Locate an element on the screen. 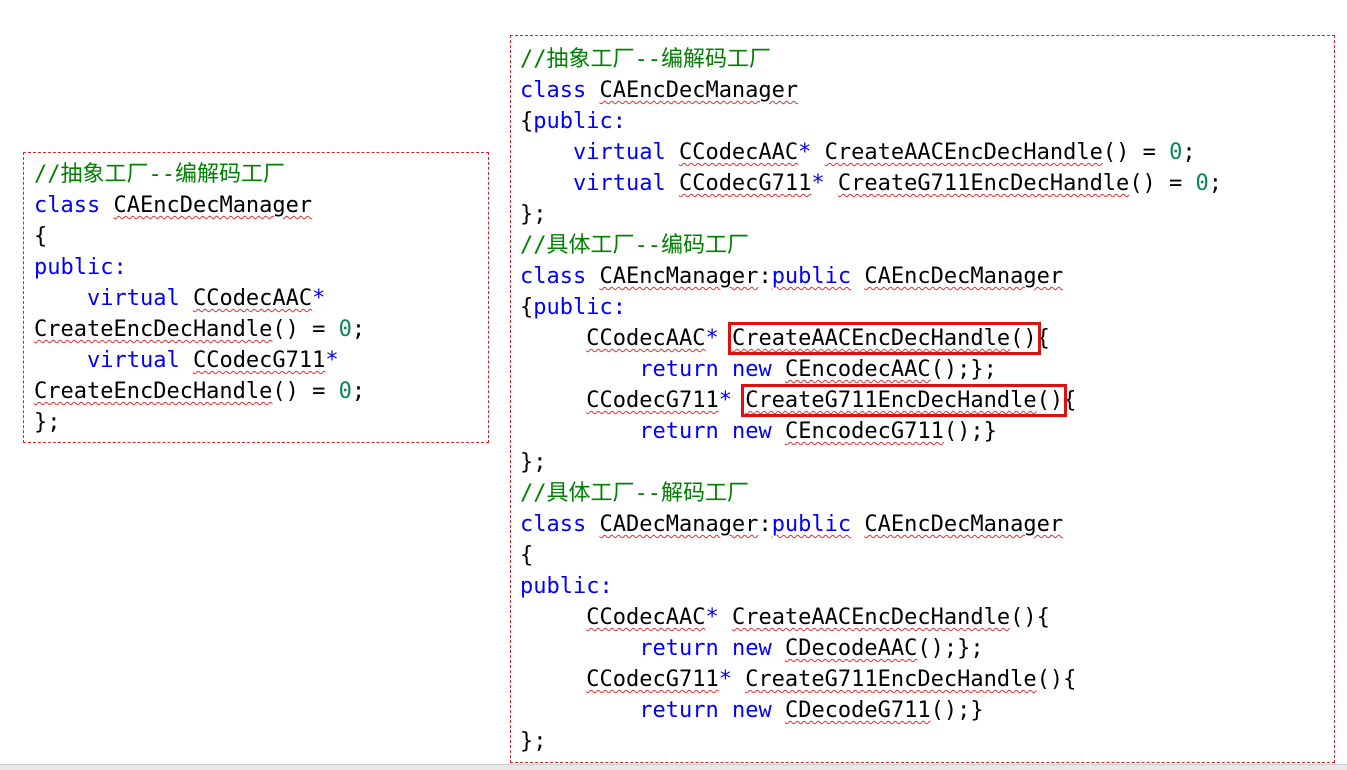 The height and width of the screenshot is (770, 1347). ctor-name: CDecodeG711 is located at coordinates (857, 710).